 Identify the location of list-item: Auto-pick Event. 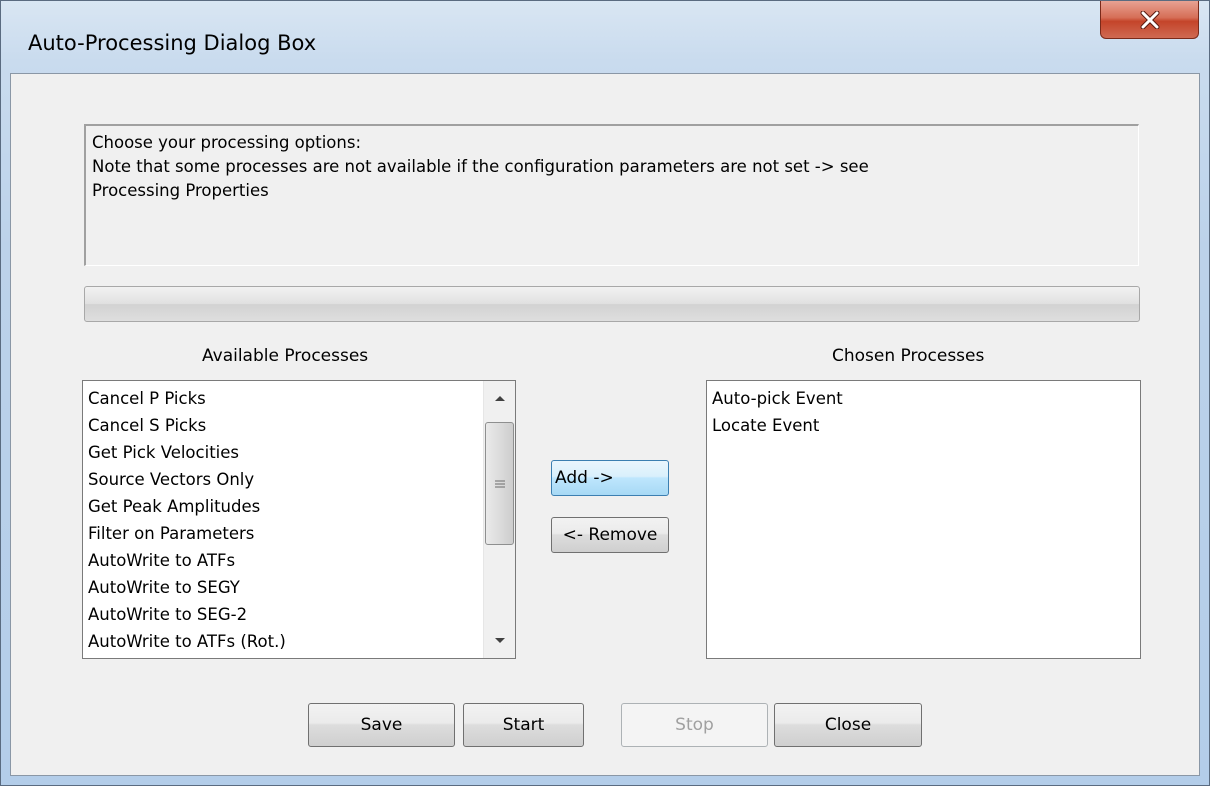
(923, 398).